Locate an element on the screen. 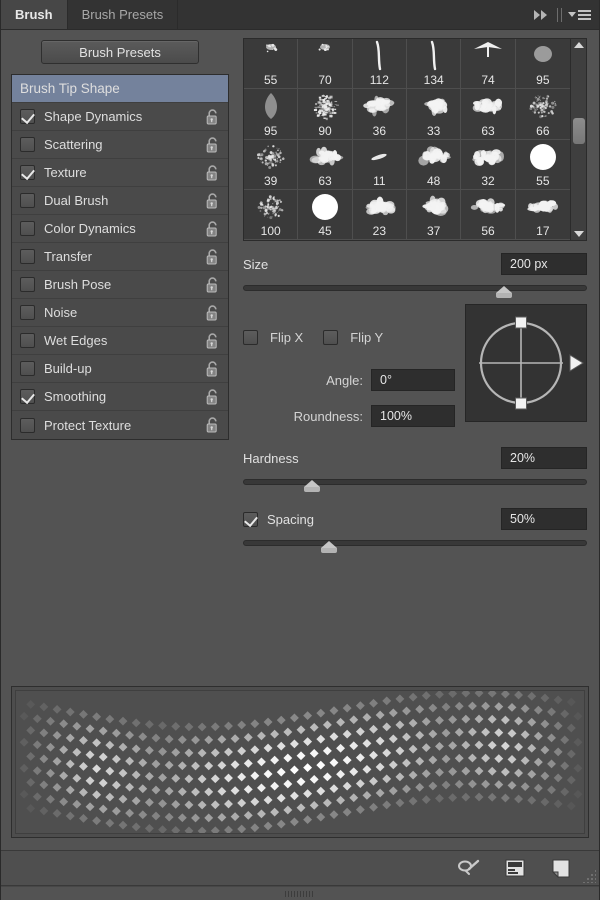 Image resolution: width=600 pixels, height=900 pixels. panel-header-controls is located at coordinates (562, 14).